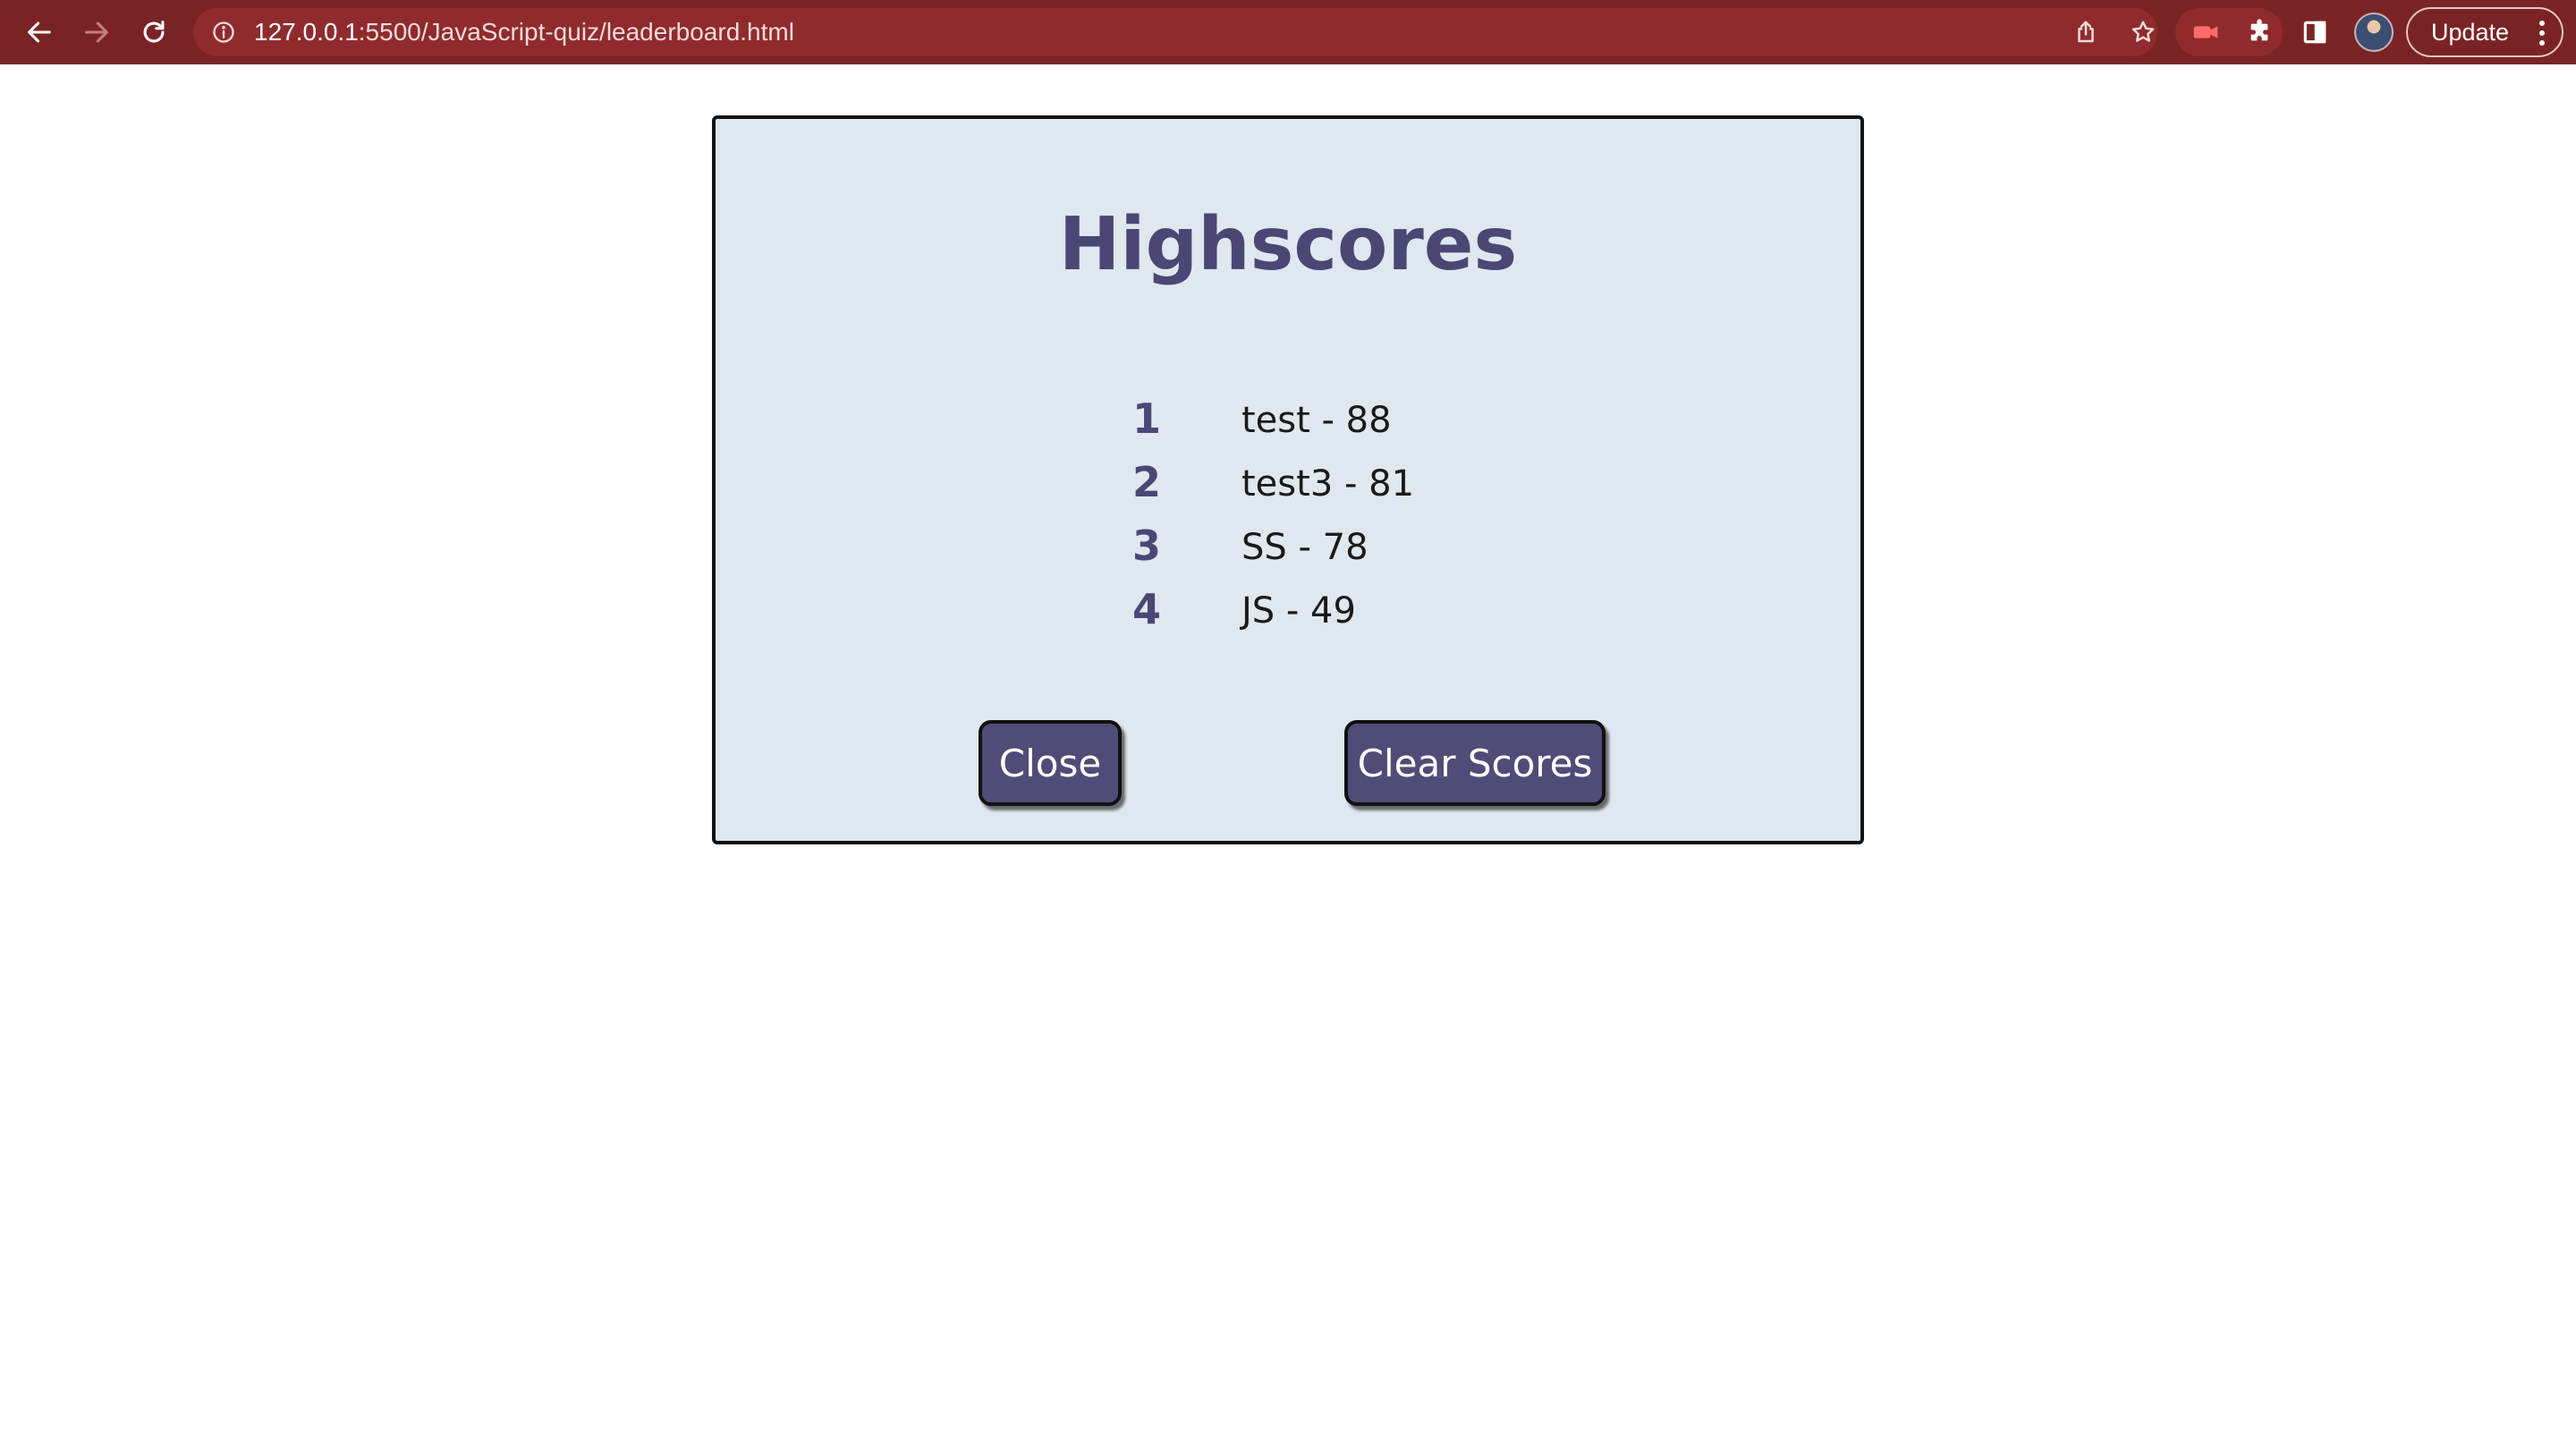  I want to click on side-panel-button, so click(2314, 32).